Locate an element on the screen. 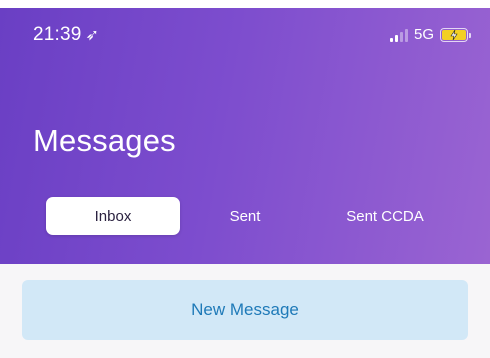 The height and width of the screenshot is (358, 490). page-title: Messages is located at coordinates (104, 140).